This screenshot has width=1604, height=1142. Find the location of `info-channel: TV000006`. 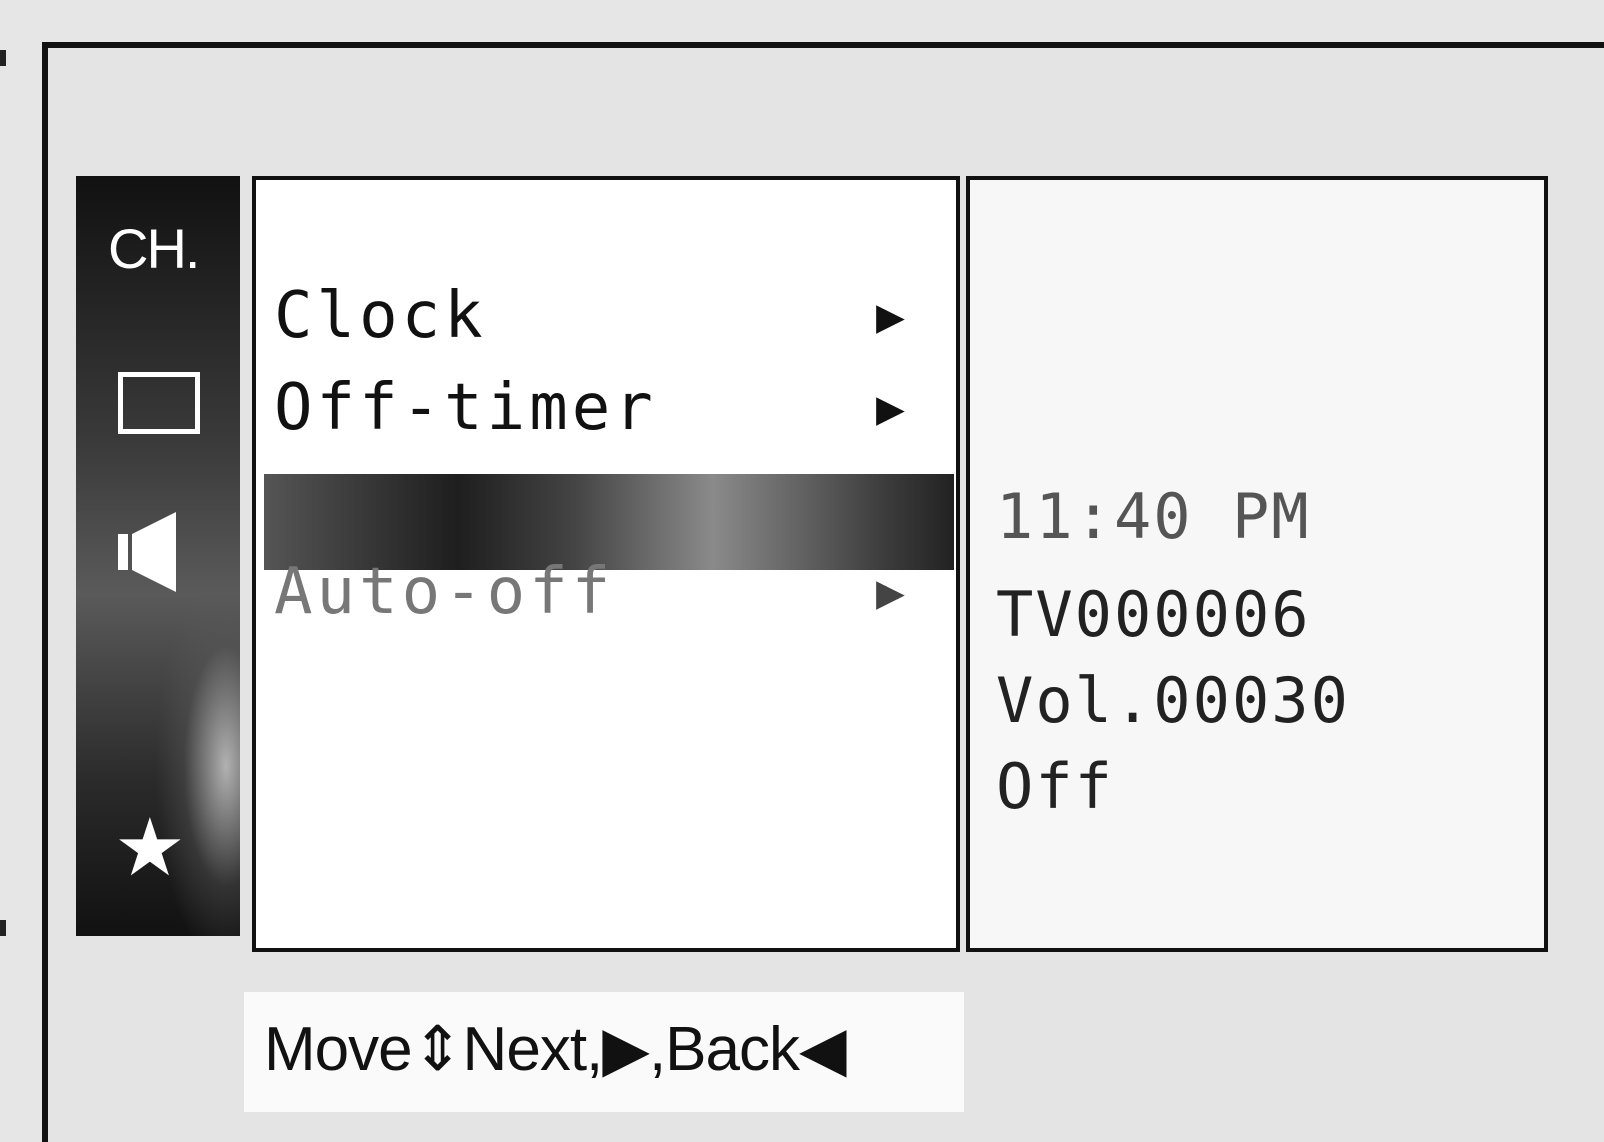

info-channel: TV000006 is located at coordinates (1153, 614).